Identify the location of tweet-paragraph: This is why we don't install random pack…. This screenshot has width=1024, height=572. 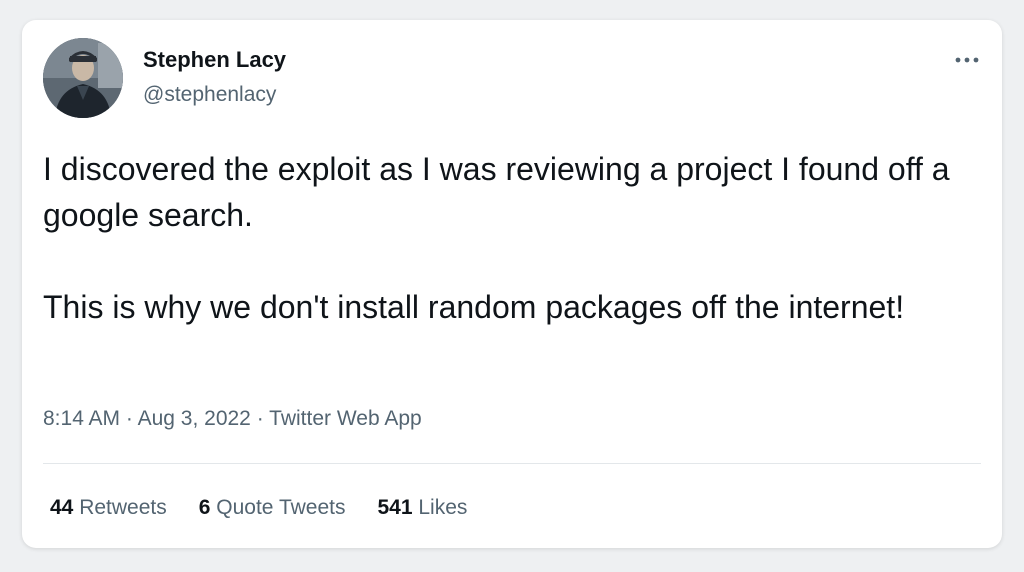
(474, 307).